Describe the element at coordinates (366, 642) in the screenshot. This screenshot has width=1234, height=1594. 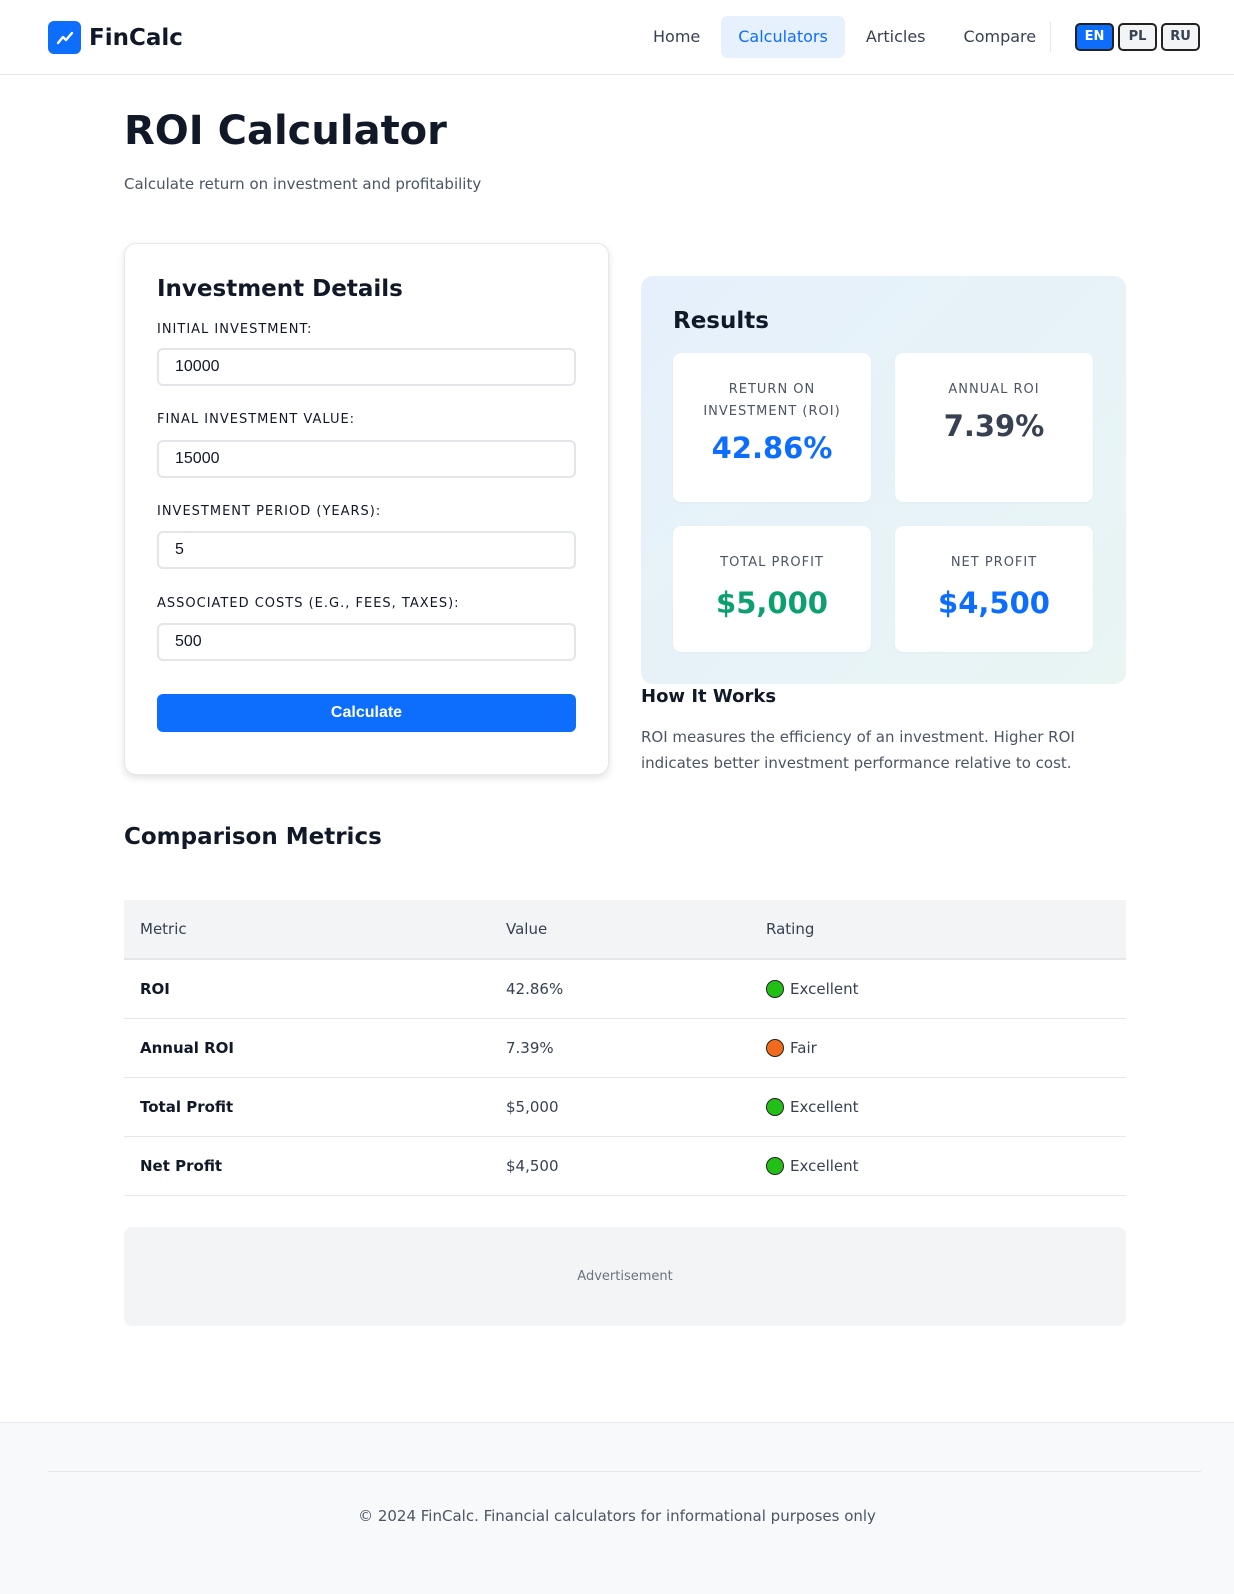
I see `costs-input` at that location.